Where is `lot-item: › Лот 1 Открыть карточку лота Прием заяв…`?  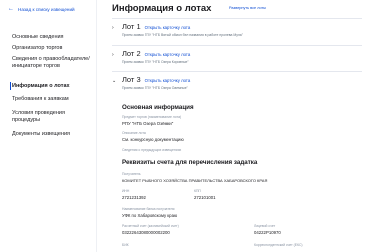
lot-item: › Лот 1 Открыть карточку лота Прием заяв… is located at coordinates (237, 29).